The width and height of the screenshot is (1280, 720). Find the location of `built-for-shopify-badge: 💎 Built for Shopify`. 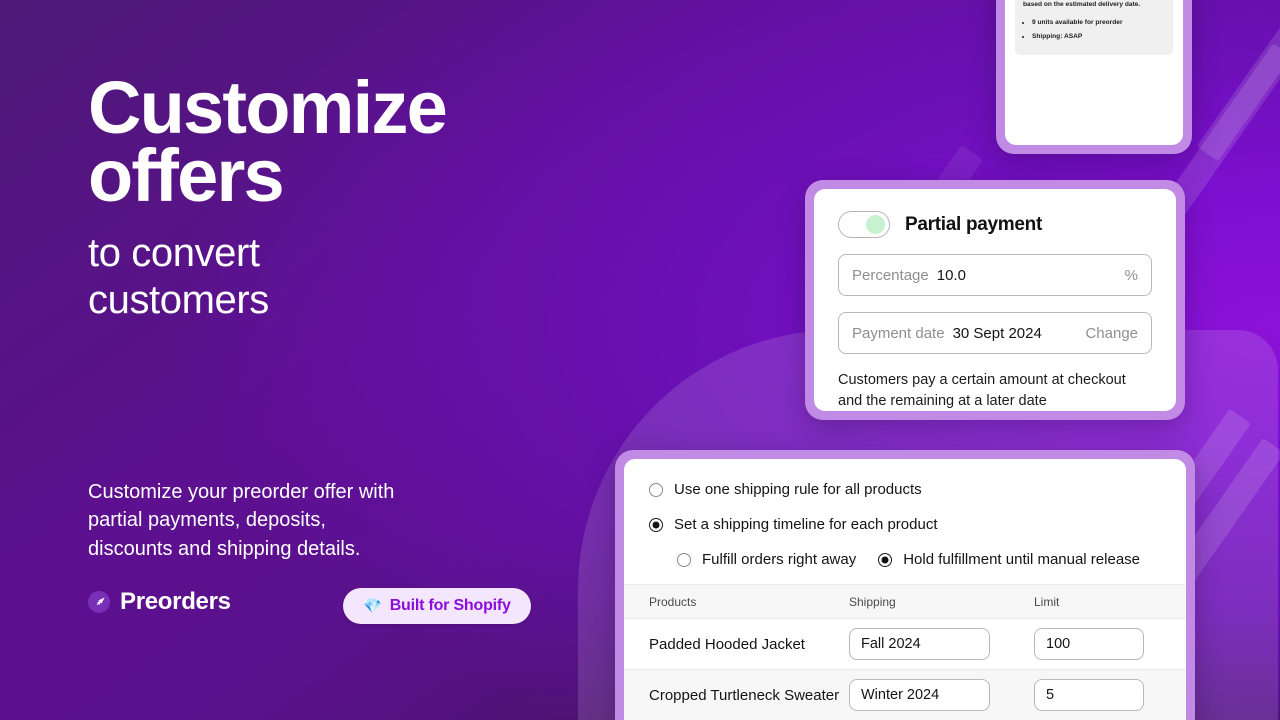

built-for-shopify-badge: 💎 Built for Shopify is located at coordinates (437, 606).